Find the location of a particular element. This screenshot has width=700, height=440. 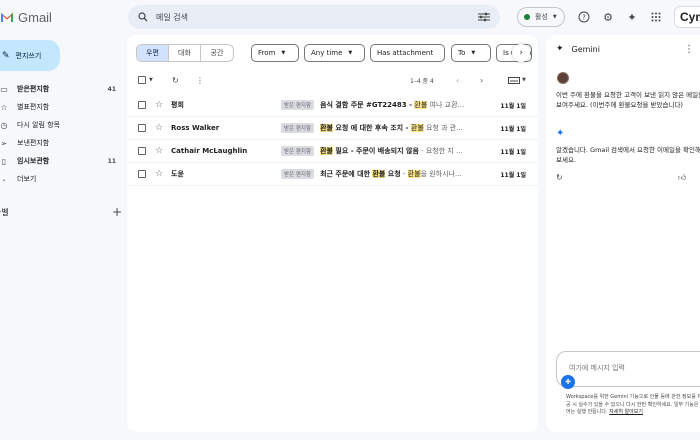

learn-more-link: 자세히 알아보기 is located at coordinates (626, 412).